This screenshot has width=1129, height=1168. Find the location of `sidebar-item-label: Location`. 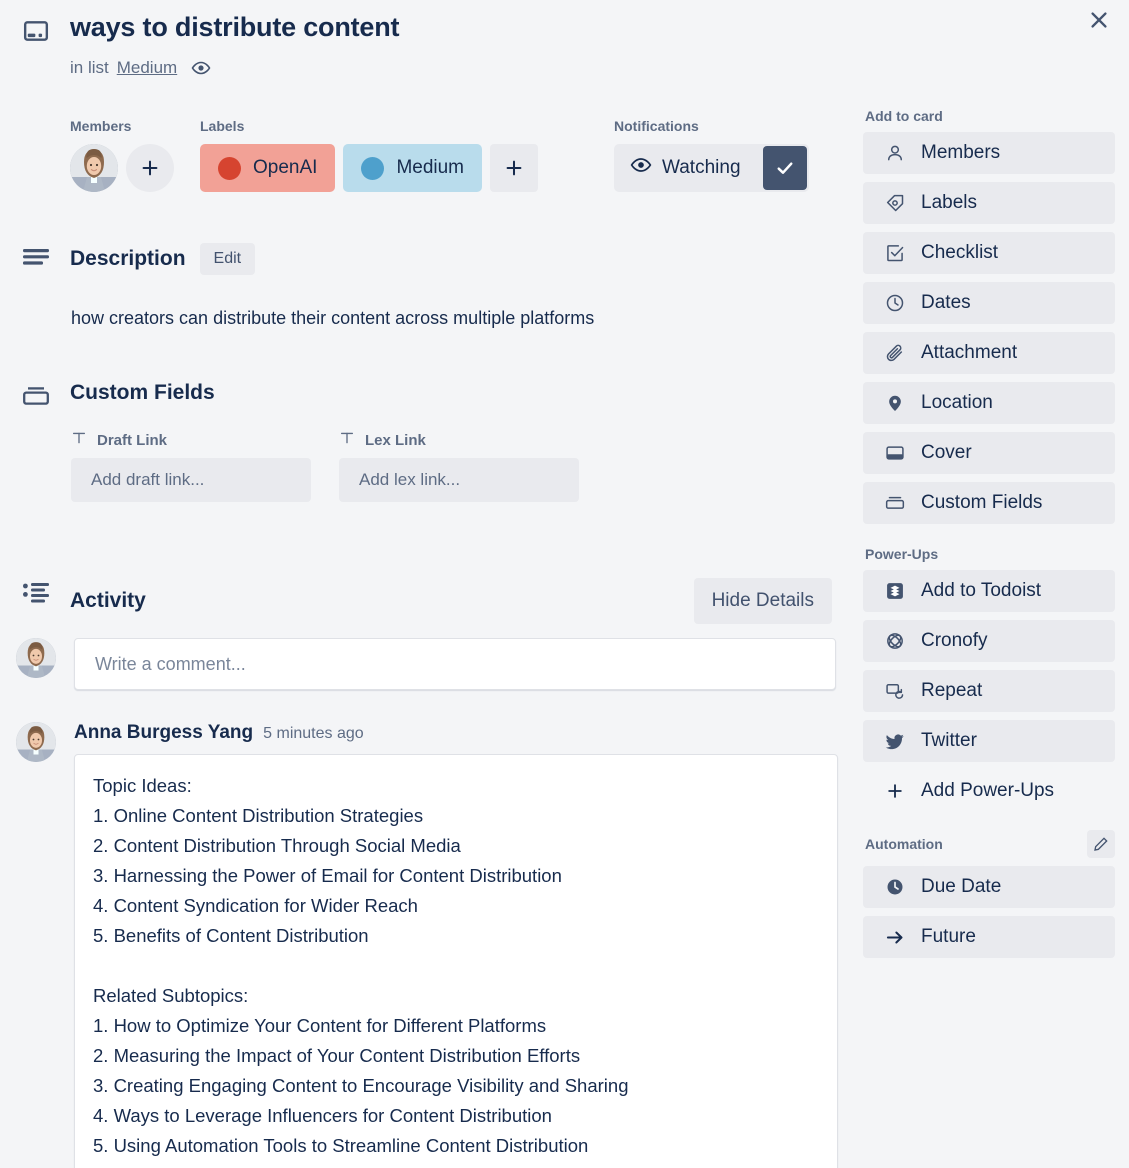

sidebar-item-label: Location is located at coordinates (957, 402).